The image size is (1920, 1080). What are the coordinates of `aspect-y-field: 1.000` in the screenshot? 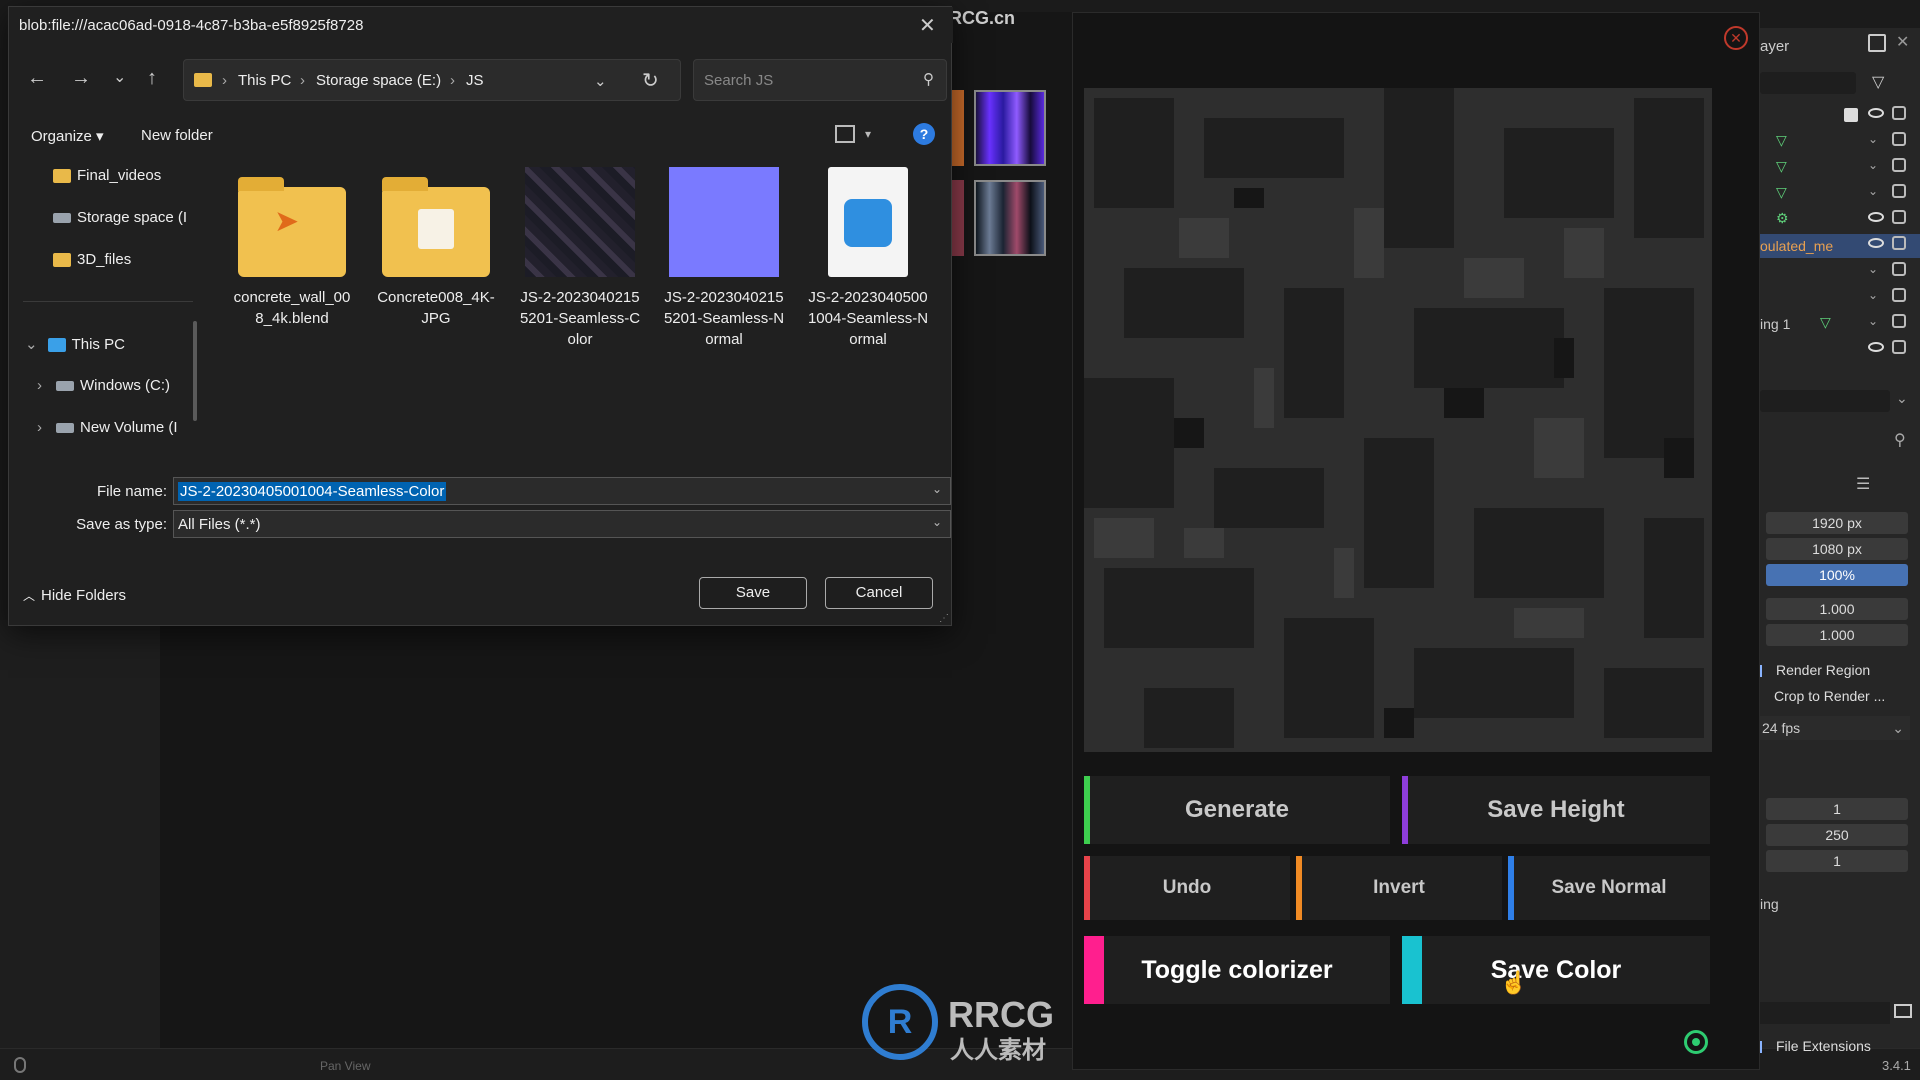 It's located at (1837, 635).